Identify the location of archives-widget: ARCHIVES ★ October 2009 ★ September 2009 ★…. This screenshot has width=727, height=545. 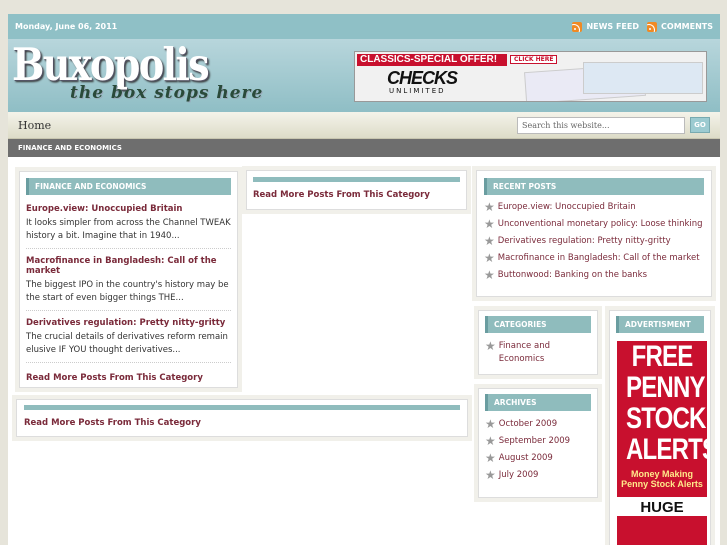
(538, 443).